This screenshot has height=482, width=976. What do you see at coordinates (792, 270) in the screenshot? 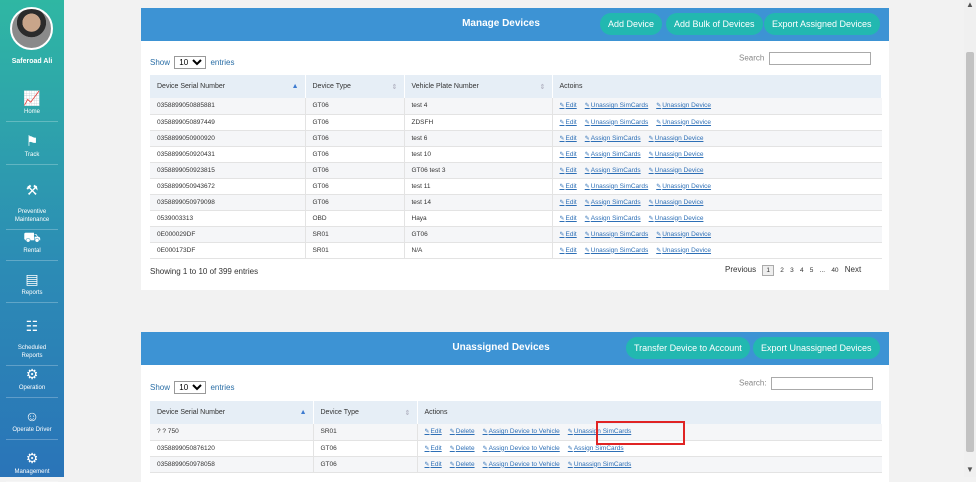
I see `pagination-page: 3` at bounding box center [792, 270].